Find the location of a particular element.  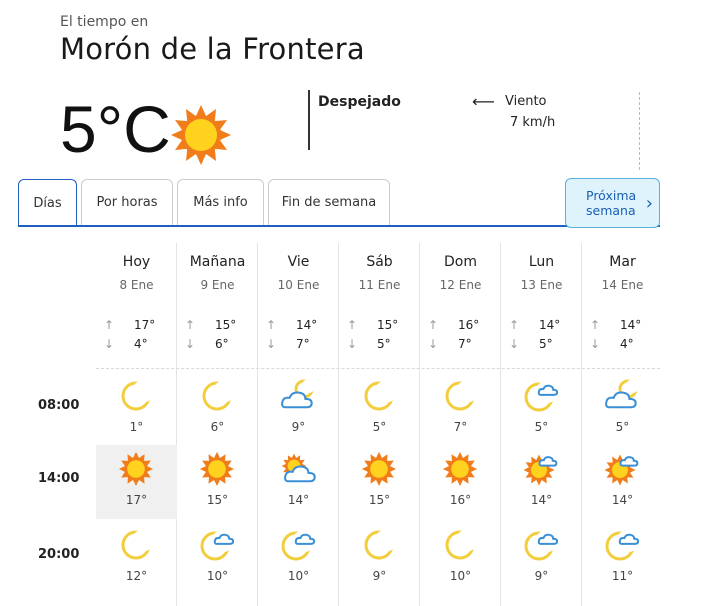

forecast-cell: 1° is located at coordinates (136, 409).